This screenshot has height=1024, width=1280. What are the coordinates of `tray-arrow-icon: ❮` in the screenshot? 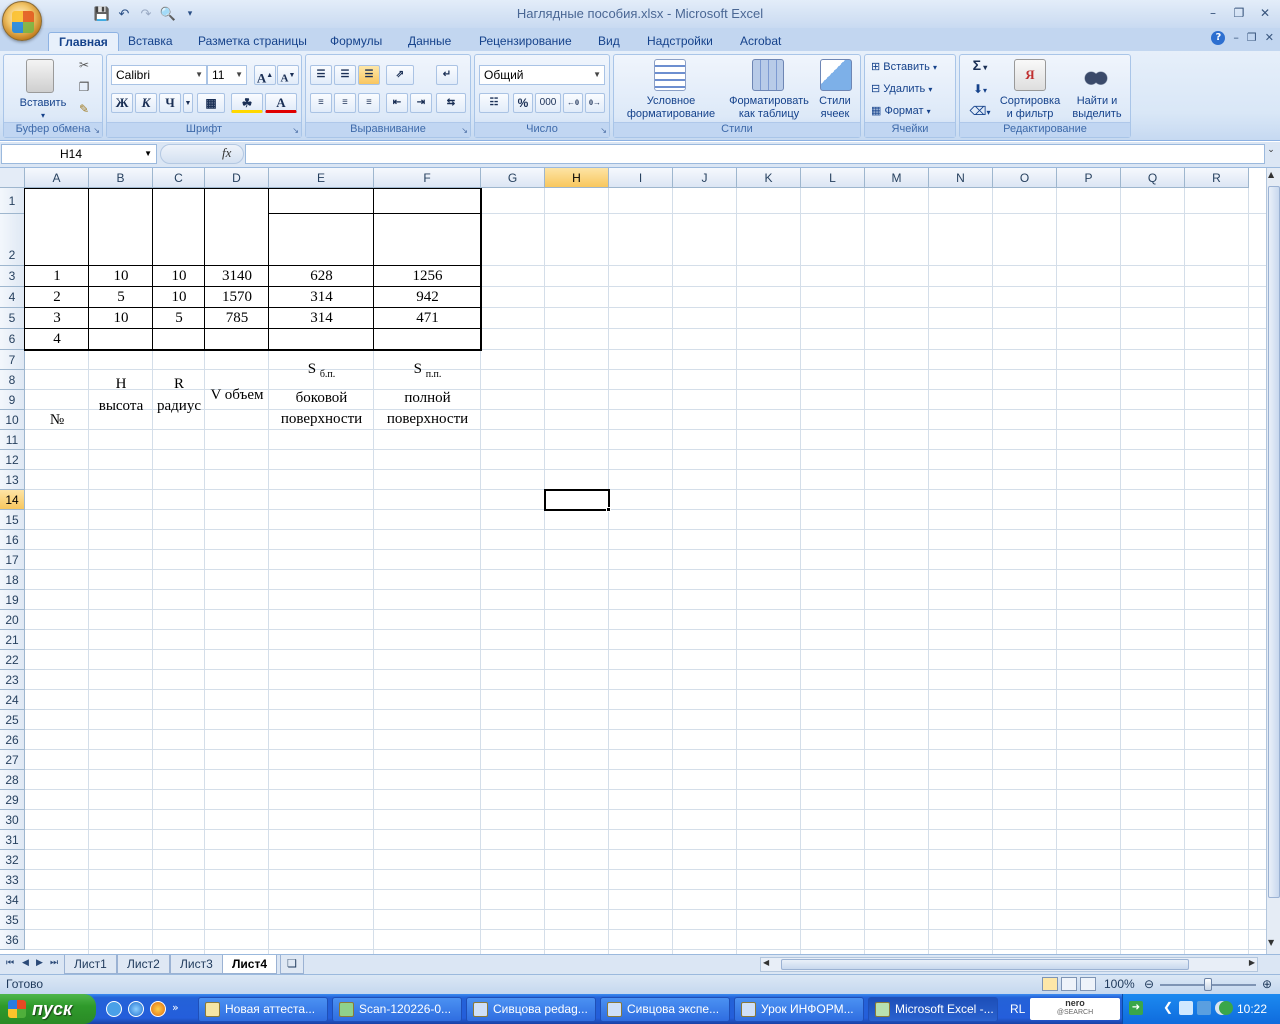 It's located at (1168, 1007).